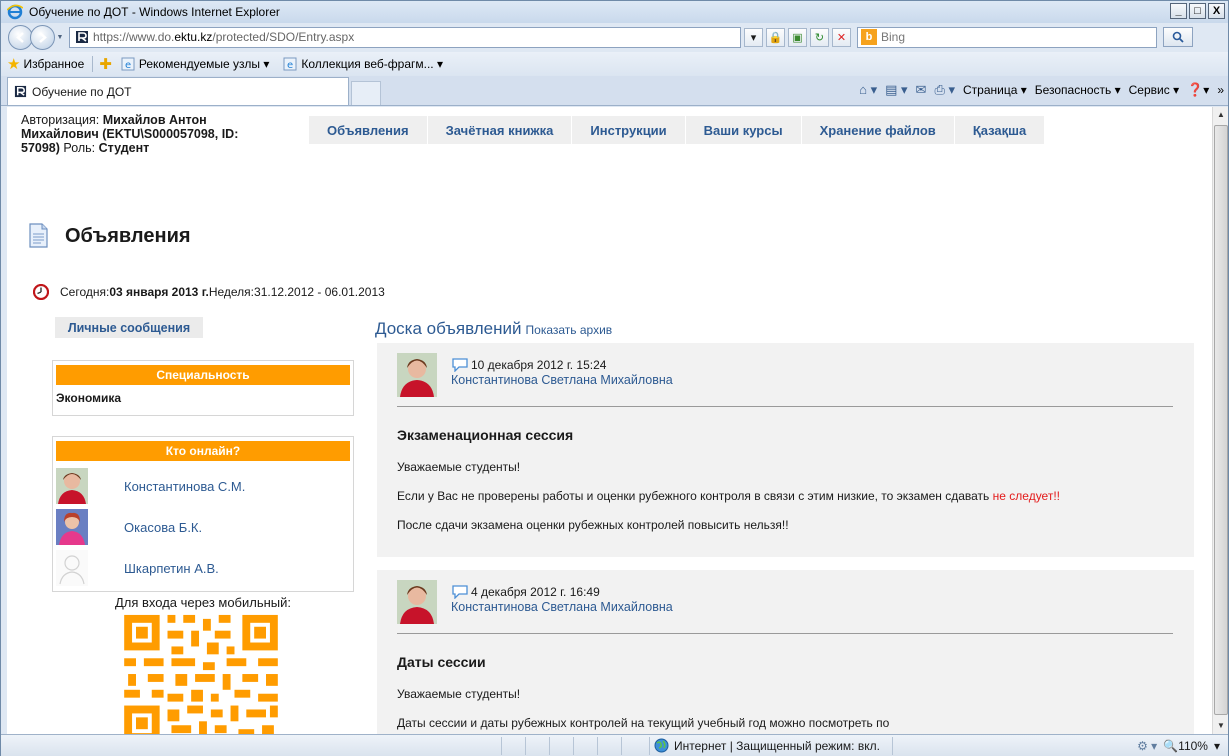  Describe the element at coordinates (661, 745) in the screenshot. I see `globe-icon` at that location.